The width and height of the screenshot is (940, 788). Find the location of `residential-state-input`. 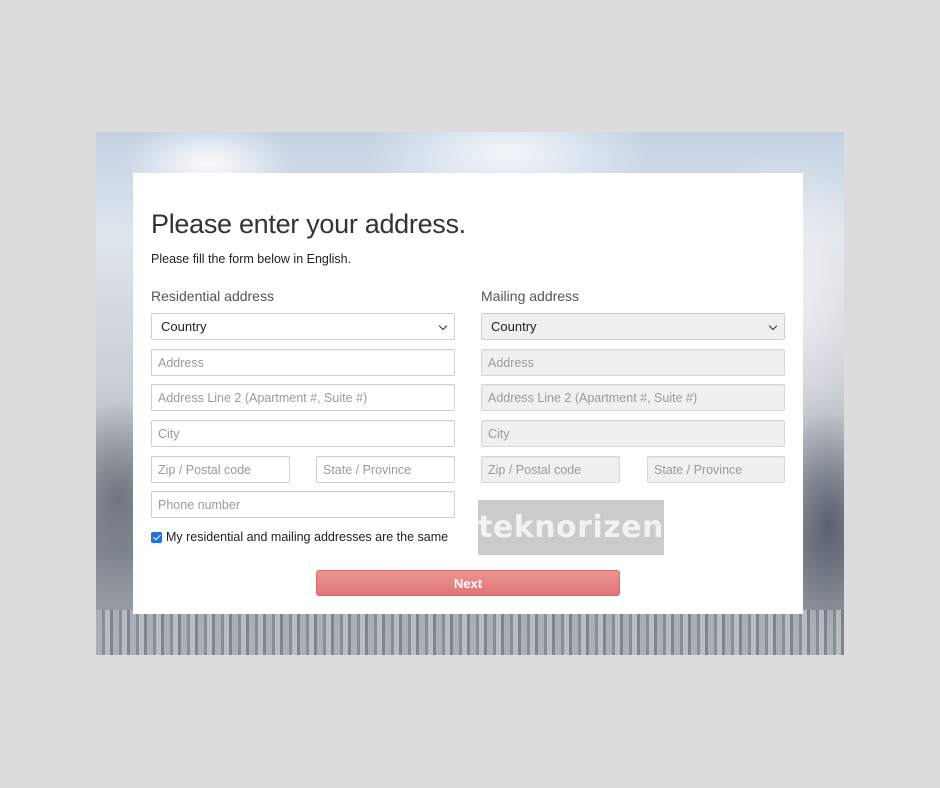

residential-state-input is located at coordinates (385, 469).